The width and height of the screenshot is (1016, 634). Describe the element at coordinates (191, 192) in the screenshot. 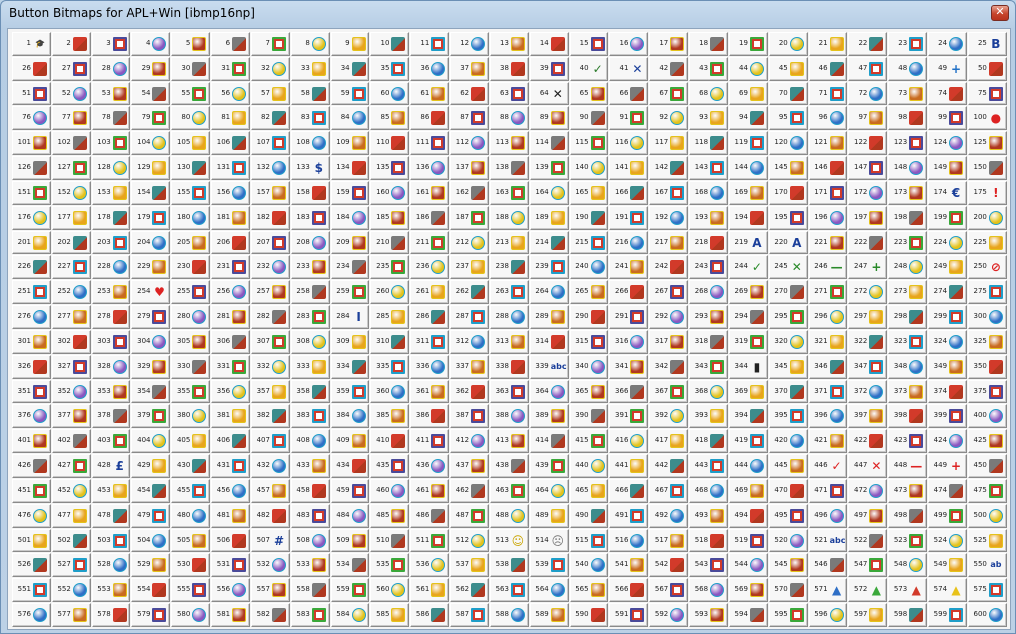

I see `bitmap-button-155: 155` at that location.